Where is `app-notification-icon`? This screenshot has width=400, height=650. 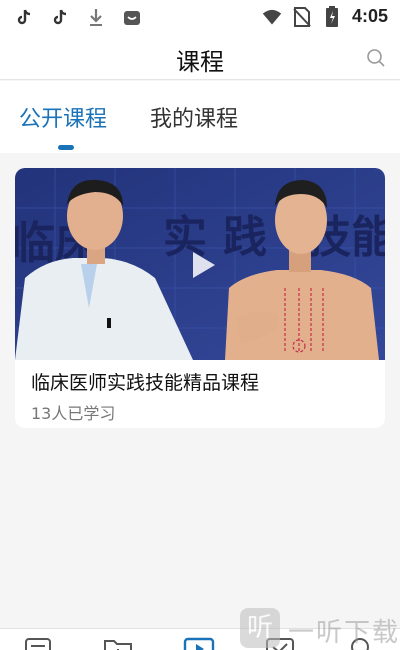
app-notification-icon is located at coordinates (132, 18).